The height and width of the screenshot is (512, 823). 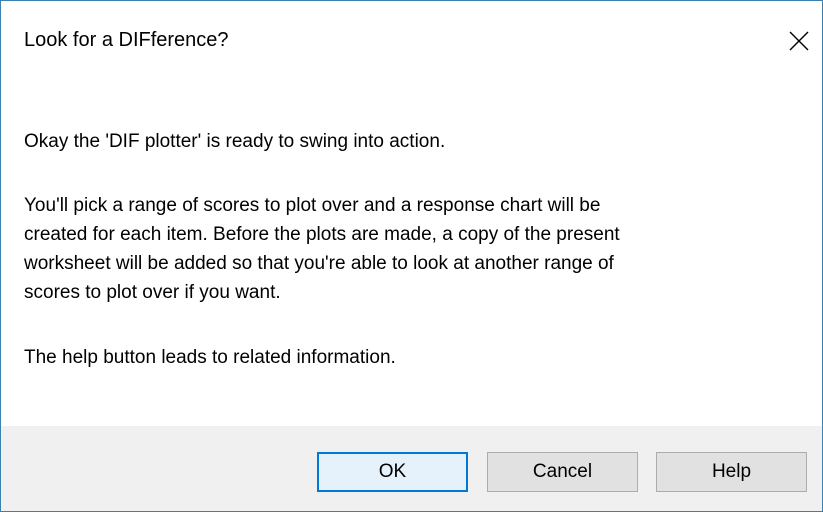 What do you see at coordinates (152, 292) in the screenshot?
I see `message-line: scores to plot over if you want.` at bounding box center [152, 292].